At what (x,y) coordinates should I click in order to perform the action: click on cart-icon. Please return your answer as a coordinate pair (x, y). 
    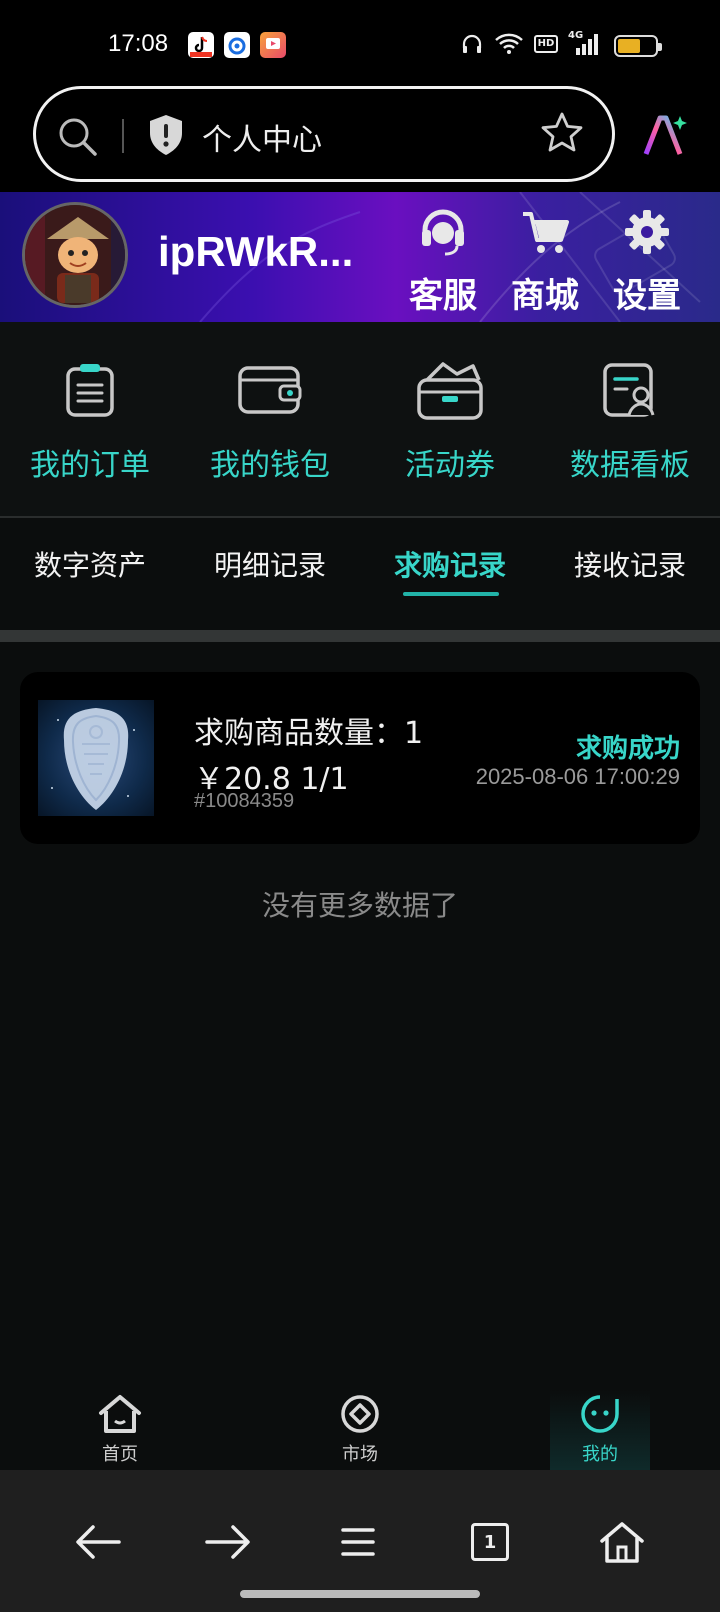
    Looking at the image, I should click on (546, 232).